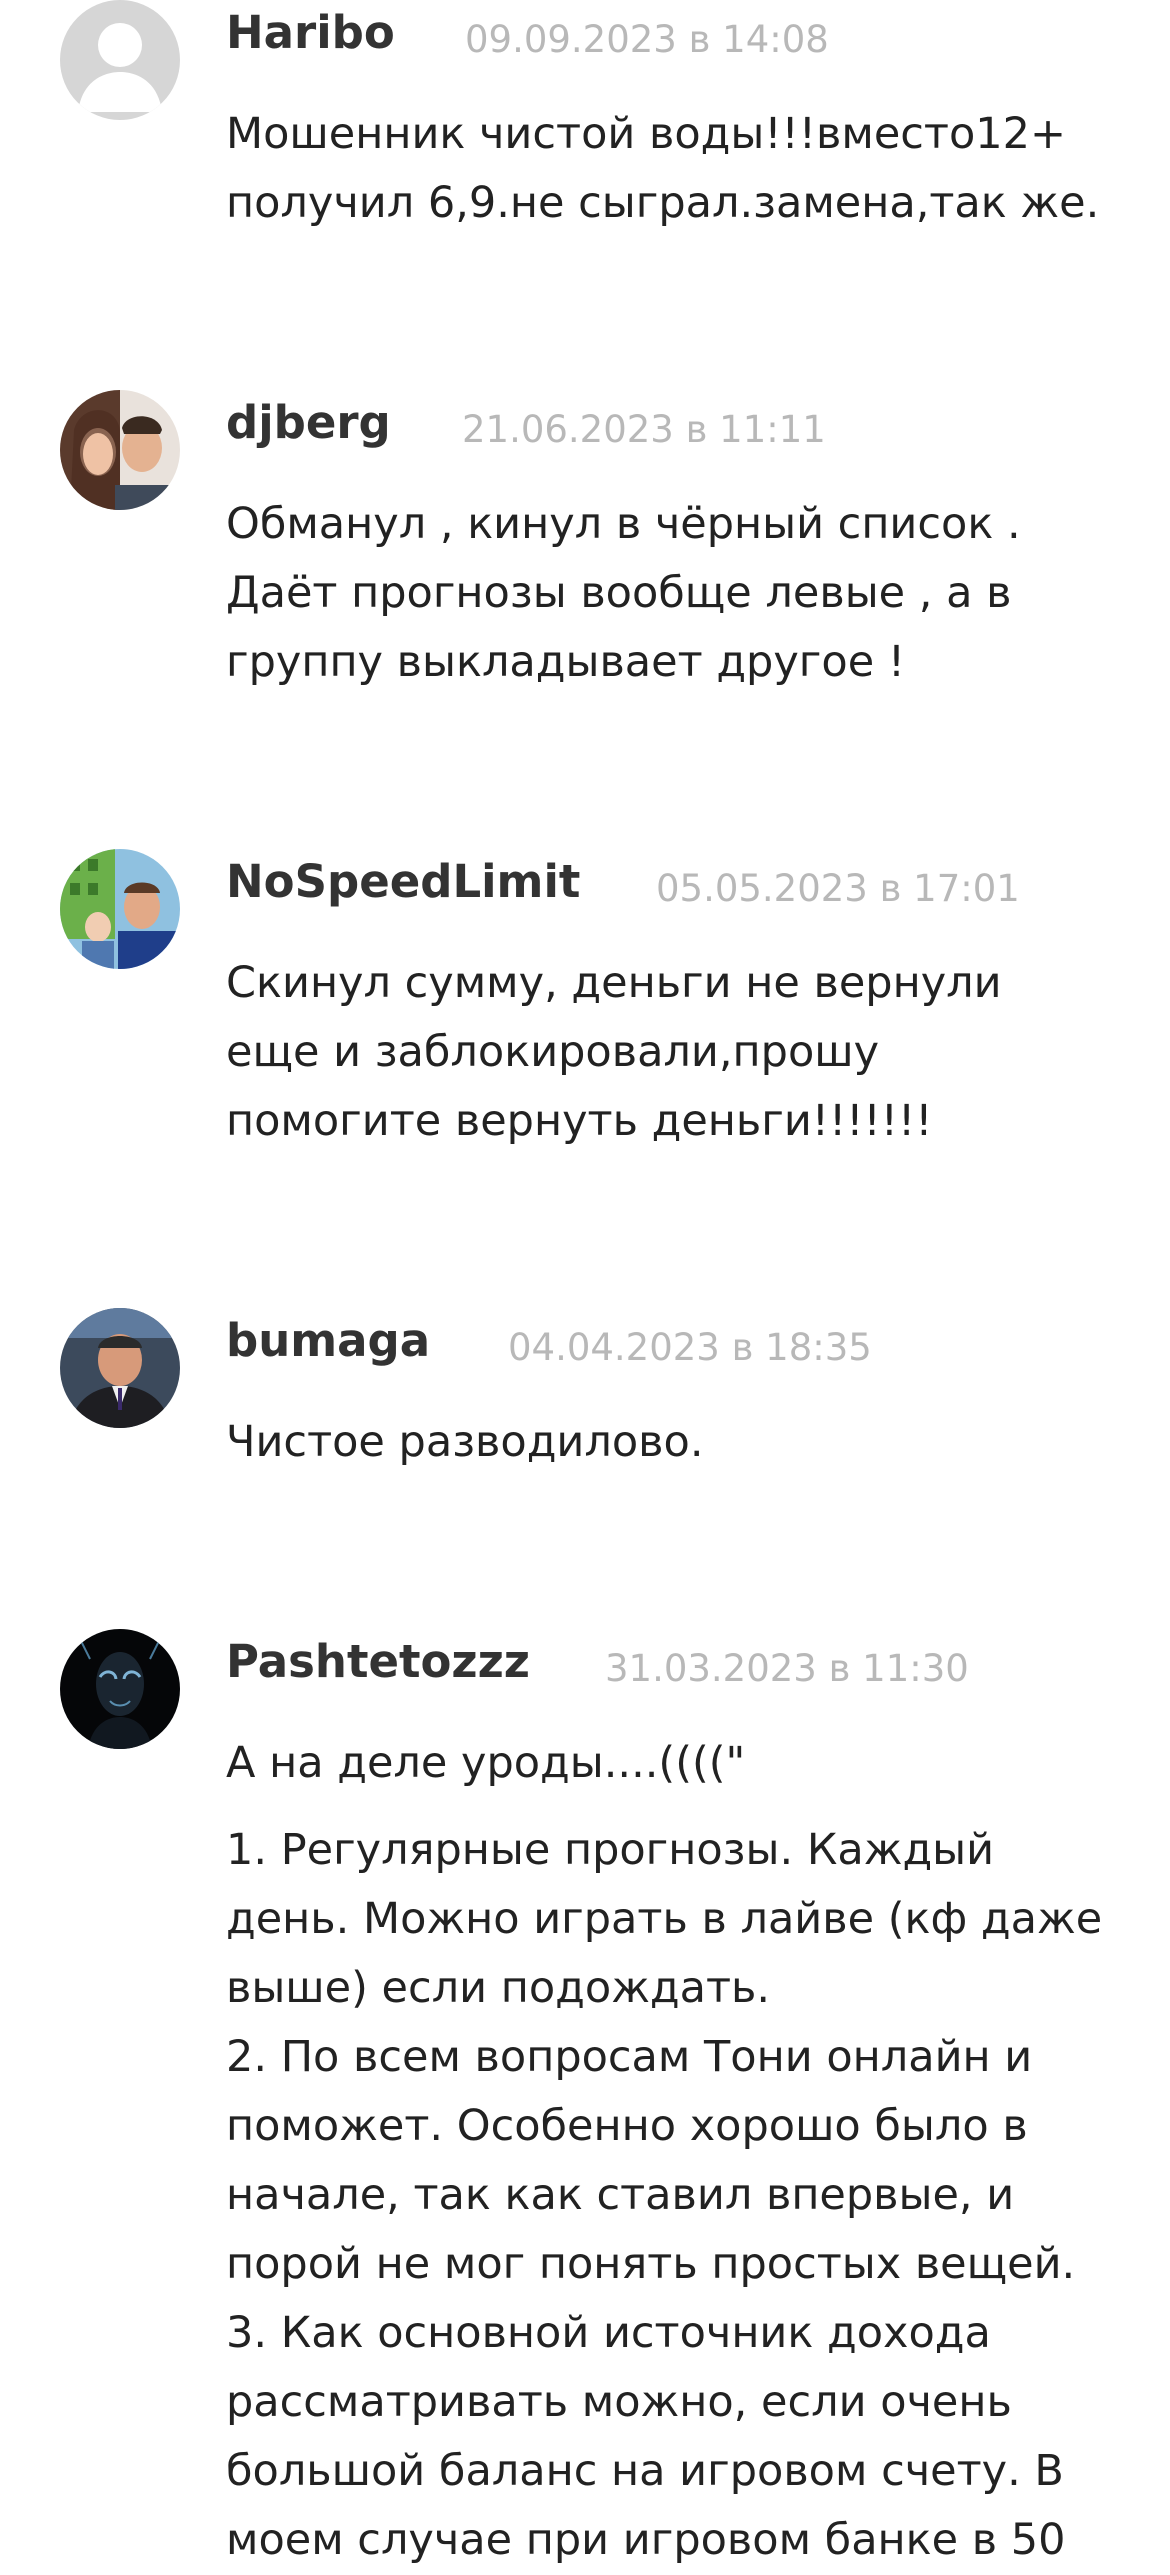 The width and height of the screenshot is (1170, 2575). Describe the element at coordinates (646, 134) in the screenshot. I see `comment-line: Мошенник чистой воды!!!вместо12+` at that location.